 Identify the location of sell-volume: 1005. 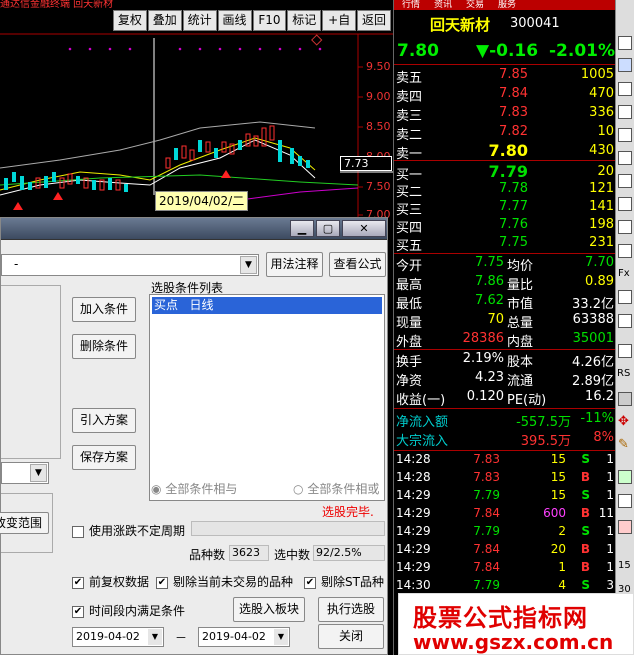
(597, 74).